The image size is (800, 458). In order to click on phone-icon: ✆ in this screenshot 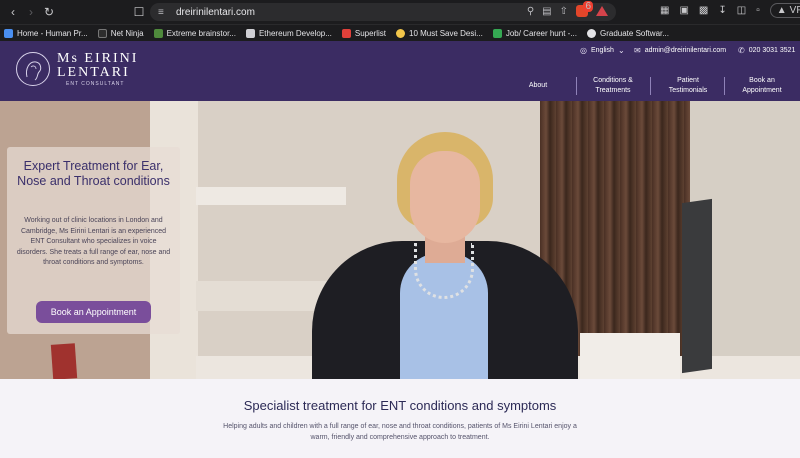, I will do `click(741, 50)`.